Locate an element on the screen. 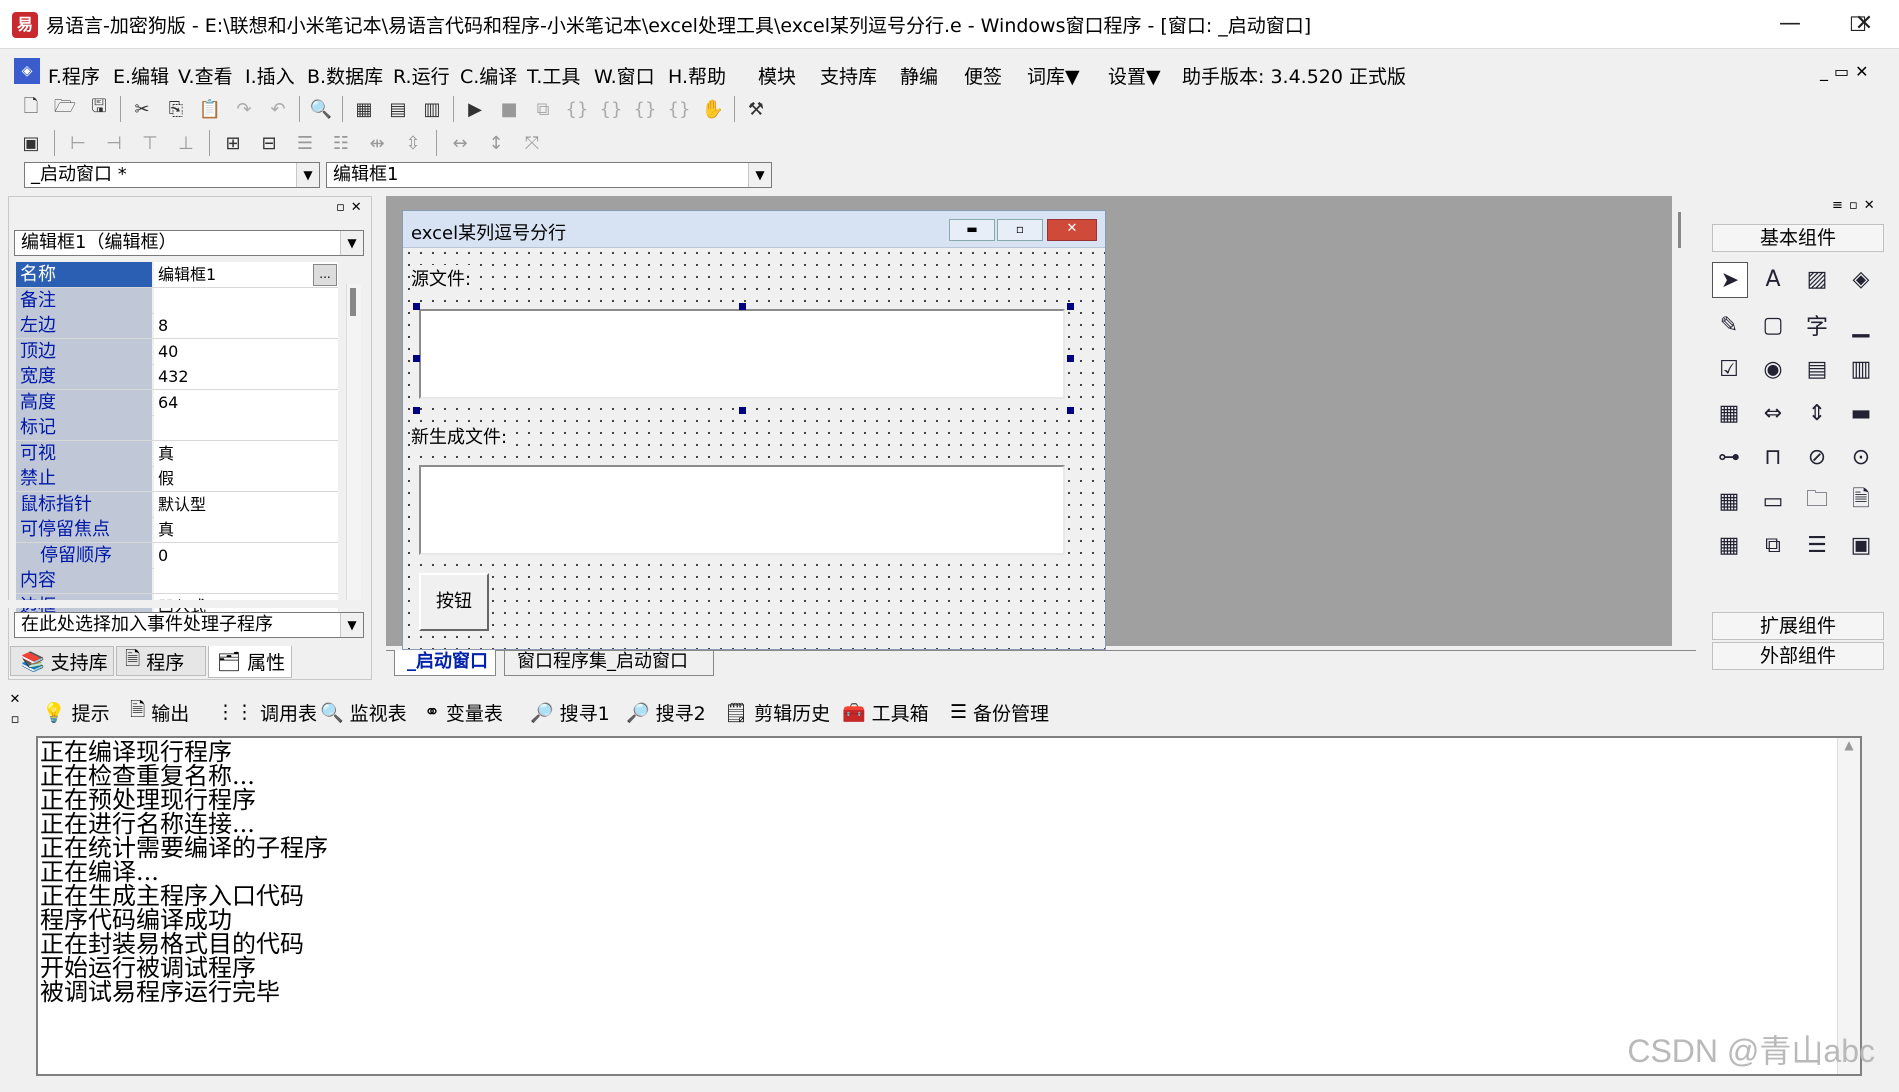 This screenshot has height=1092, width=1899. redo-icon: ↷ is located at coordinates (244, 109).